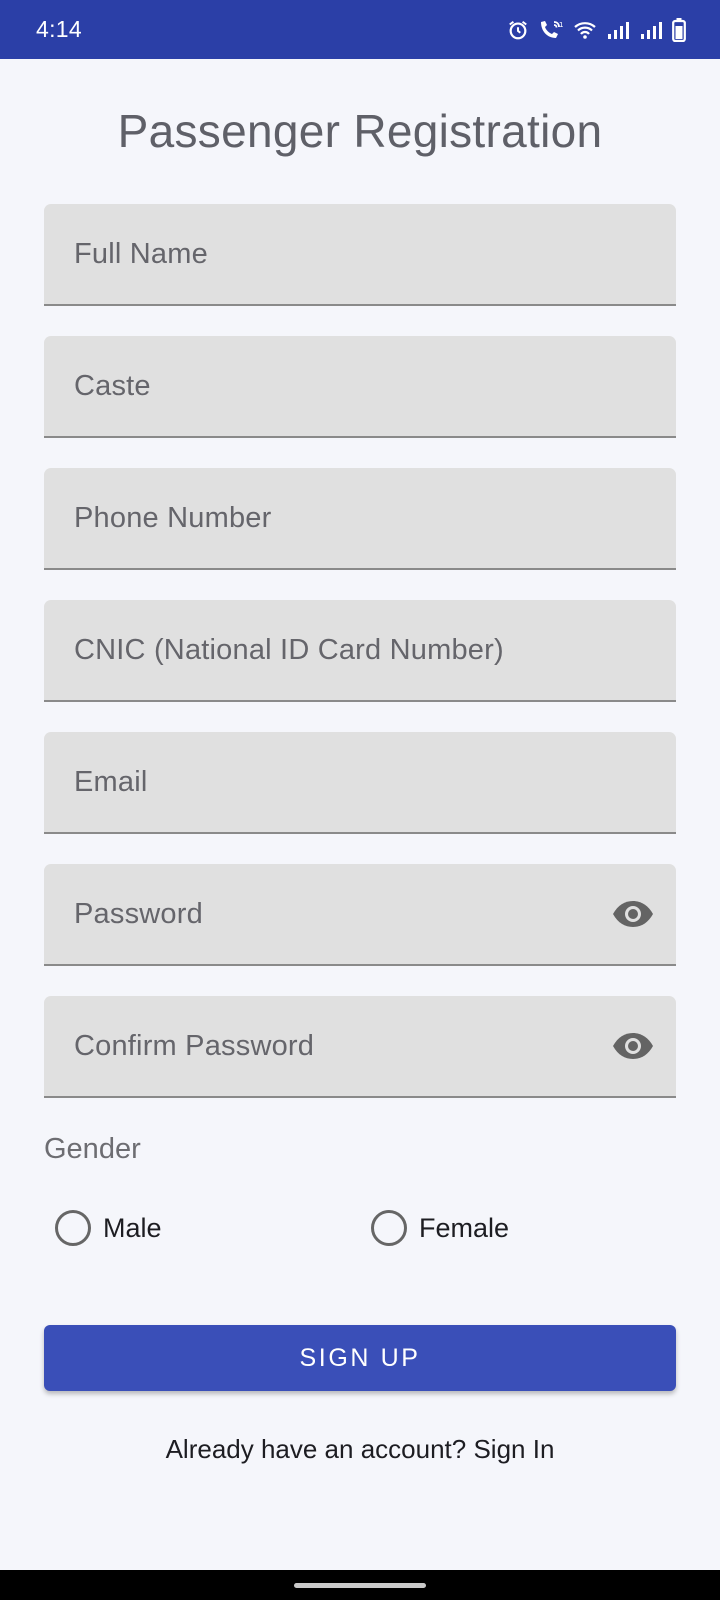  What do you see at coordinates (360, 783) in the screenshot?
I see `email-field: Email` at bounding box center [360, 783].